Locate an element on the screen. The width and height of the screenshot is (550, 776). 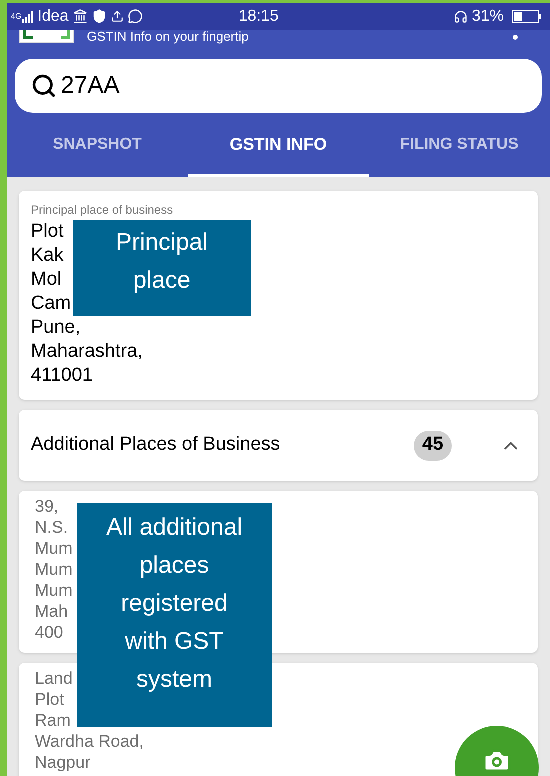
tagline: GSTIN Info on your fingertip is located at coordinates (168, 36).